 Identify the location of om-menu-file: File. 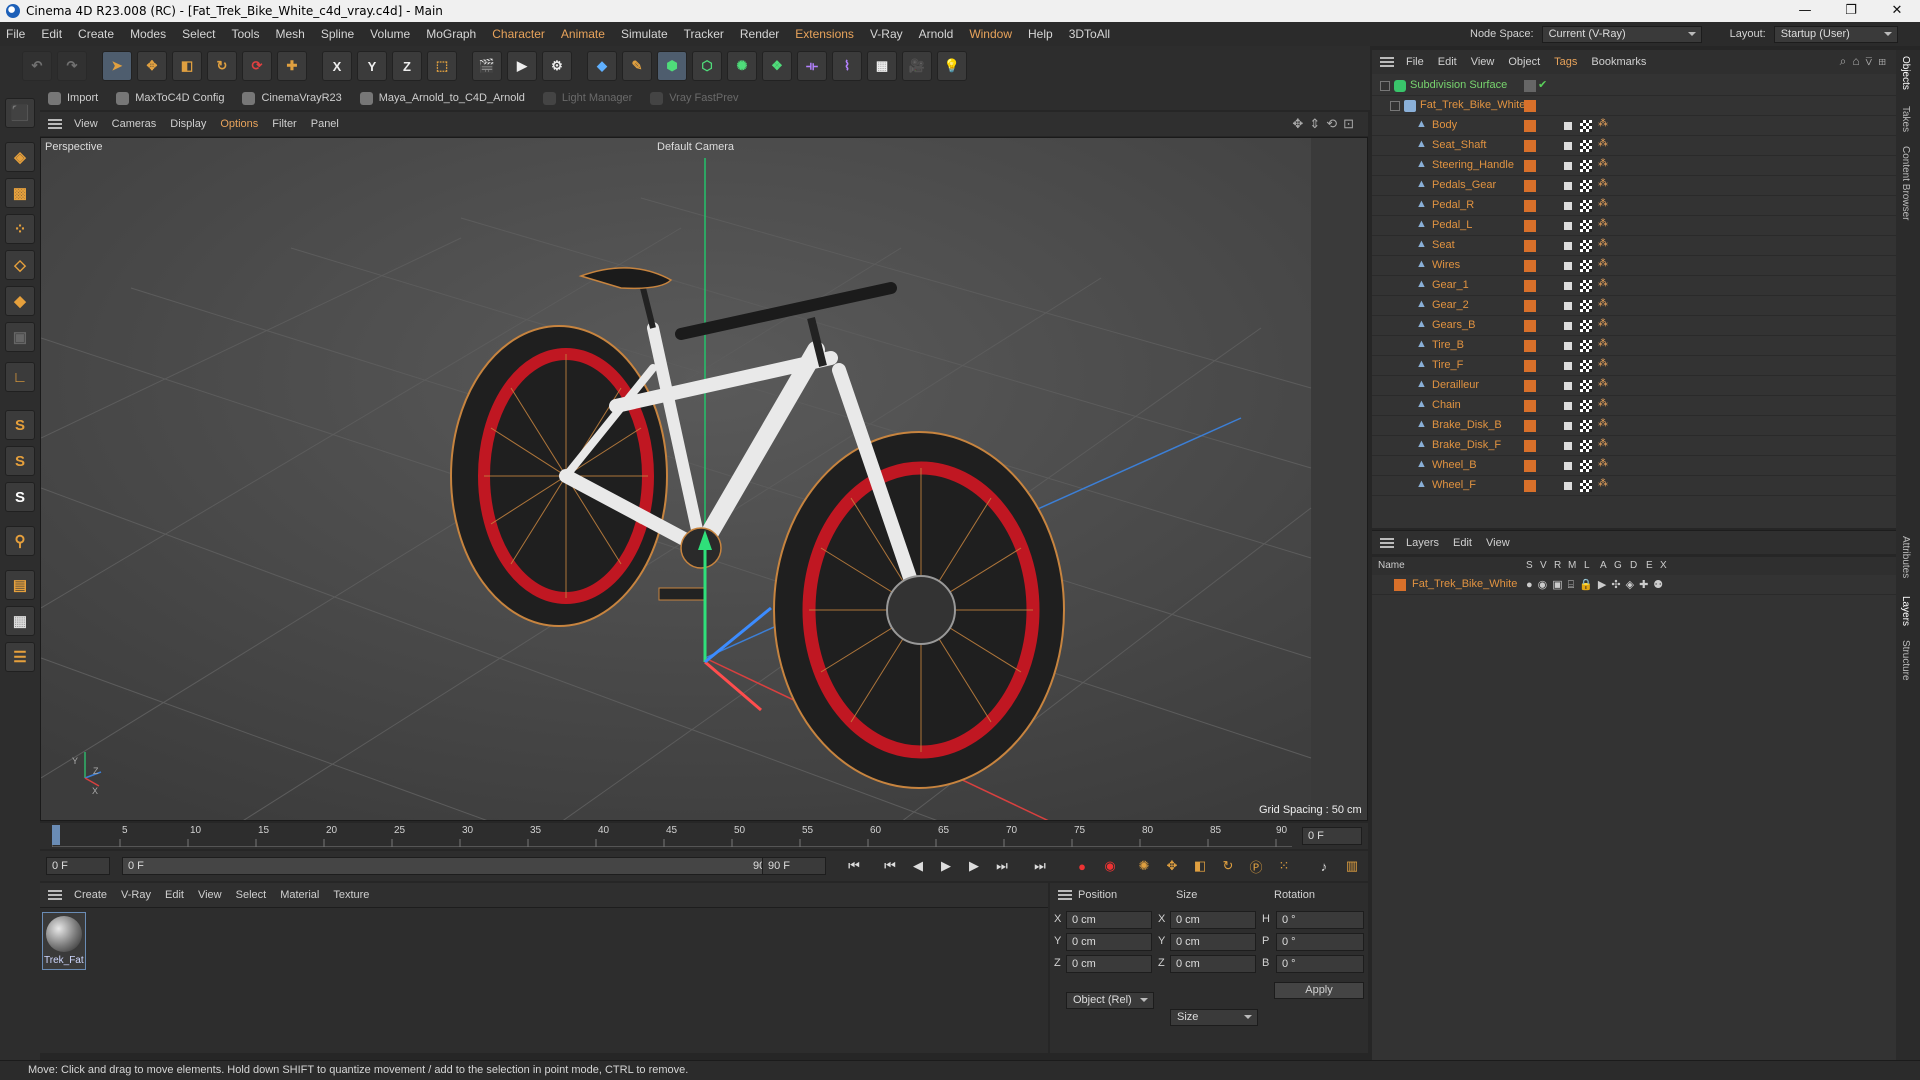
(1415, 62).